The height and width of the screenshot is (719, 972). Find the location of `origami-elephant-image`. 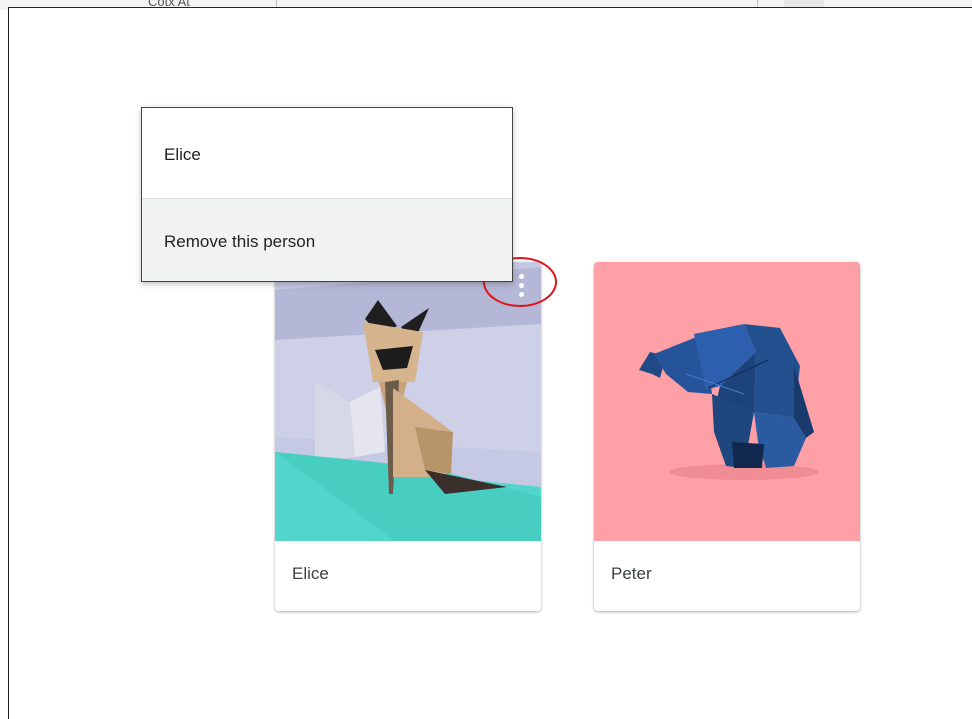

origami-elephant-image is located at coordinates (727, 401).